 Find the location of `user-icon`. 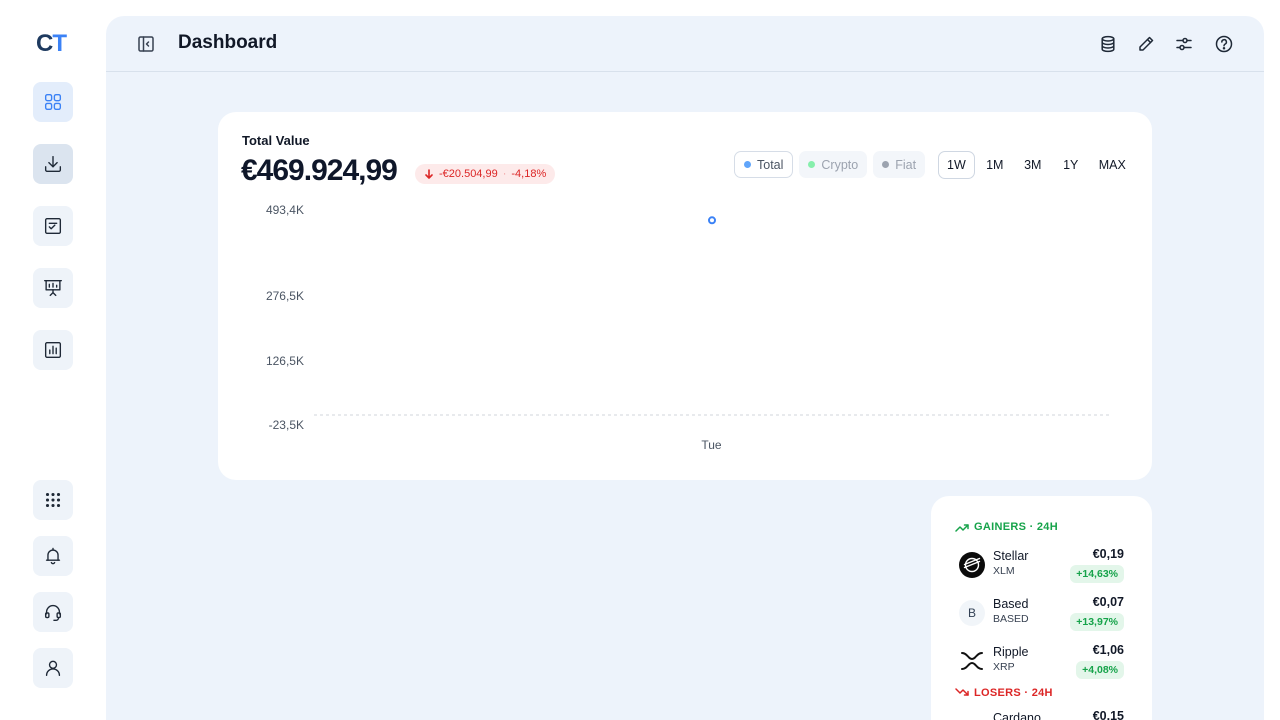

user-icon is located at coordinates (53, 668).